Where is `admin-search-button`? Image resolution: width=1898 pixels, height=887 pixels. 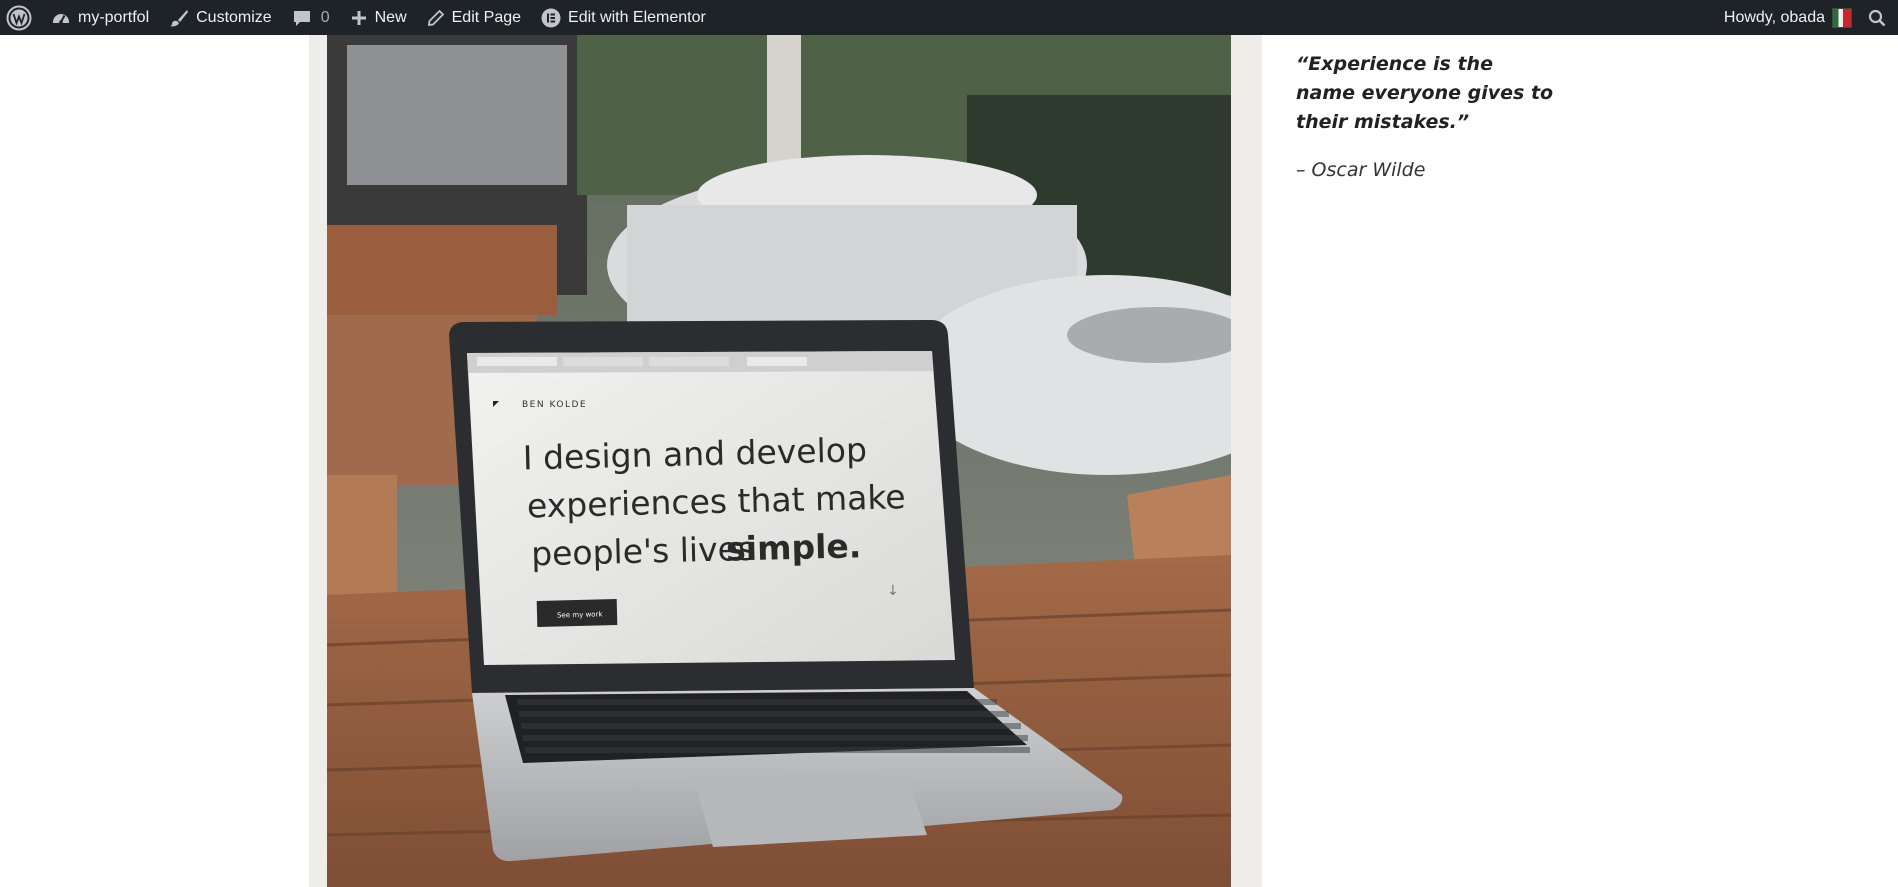
admin-search-button is located at coordinates (1879, 17).